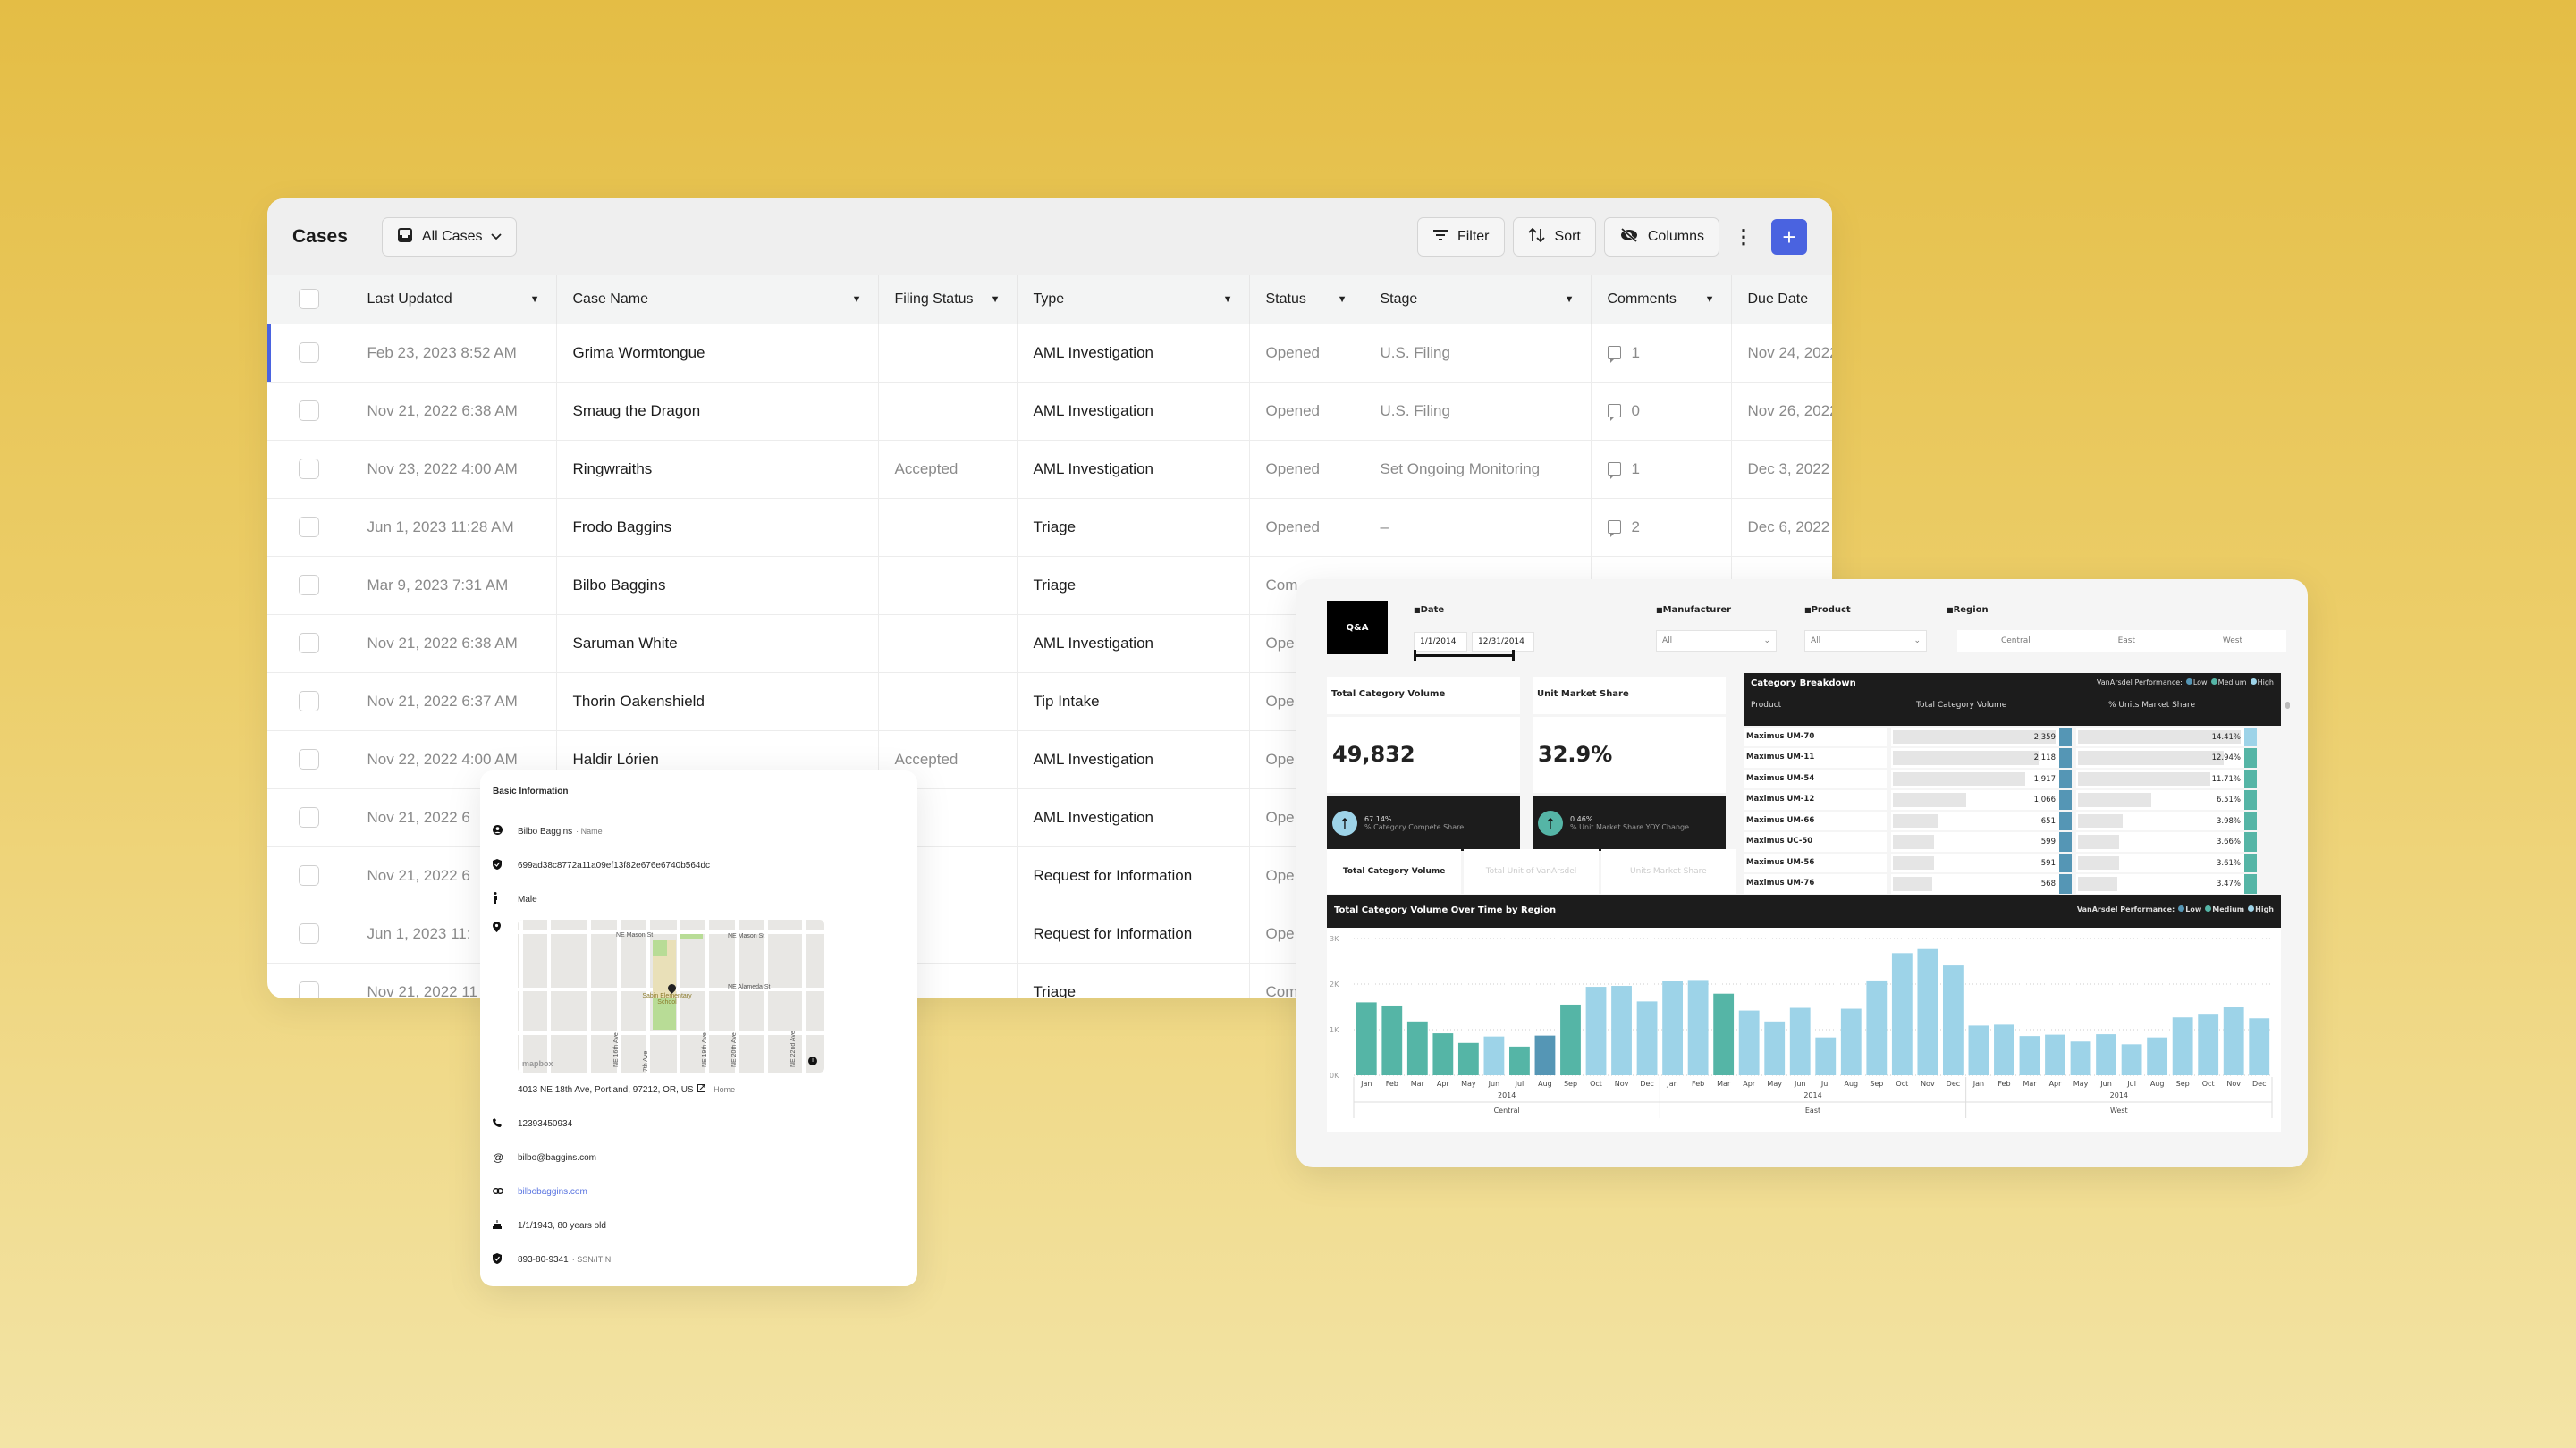 This screenshot has width=2576, height=1448. Describe the element at coordinates (1629, 755) in the screenshot. I see `kpi-value: 32.9%` at that location.